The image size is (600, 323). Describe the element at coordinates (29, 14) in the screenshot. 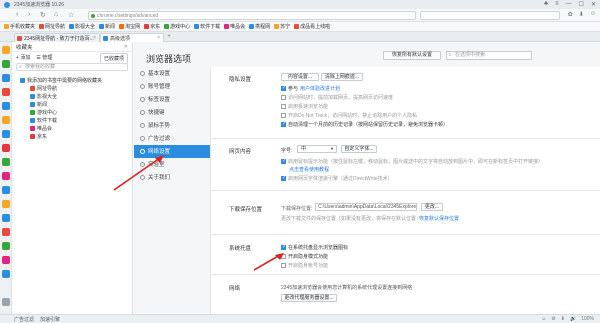

I see `forward-icon: ›` at that location.